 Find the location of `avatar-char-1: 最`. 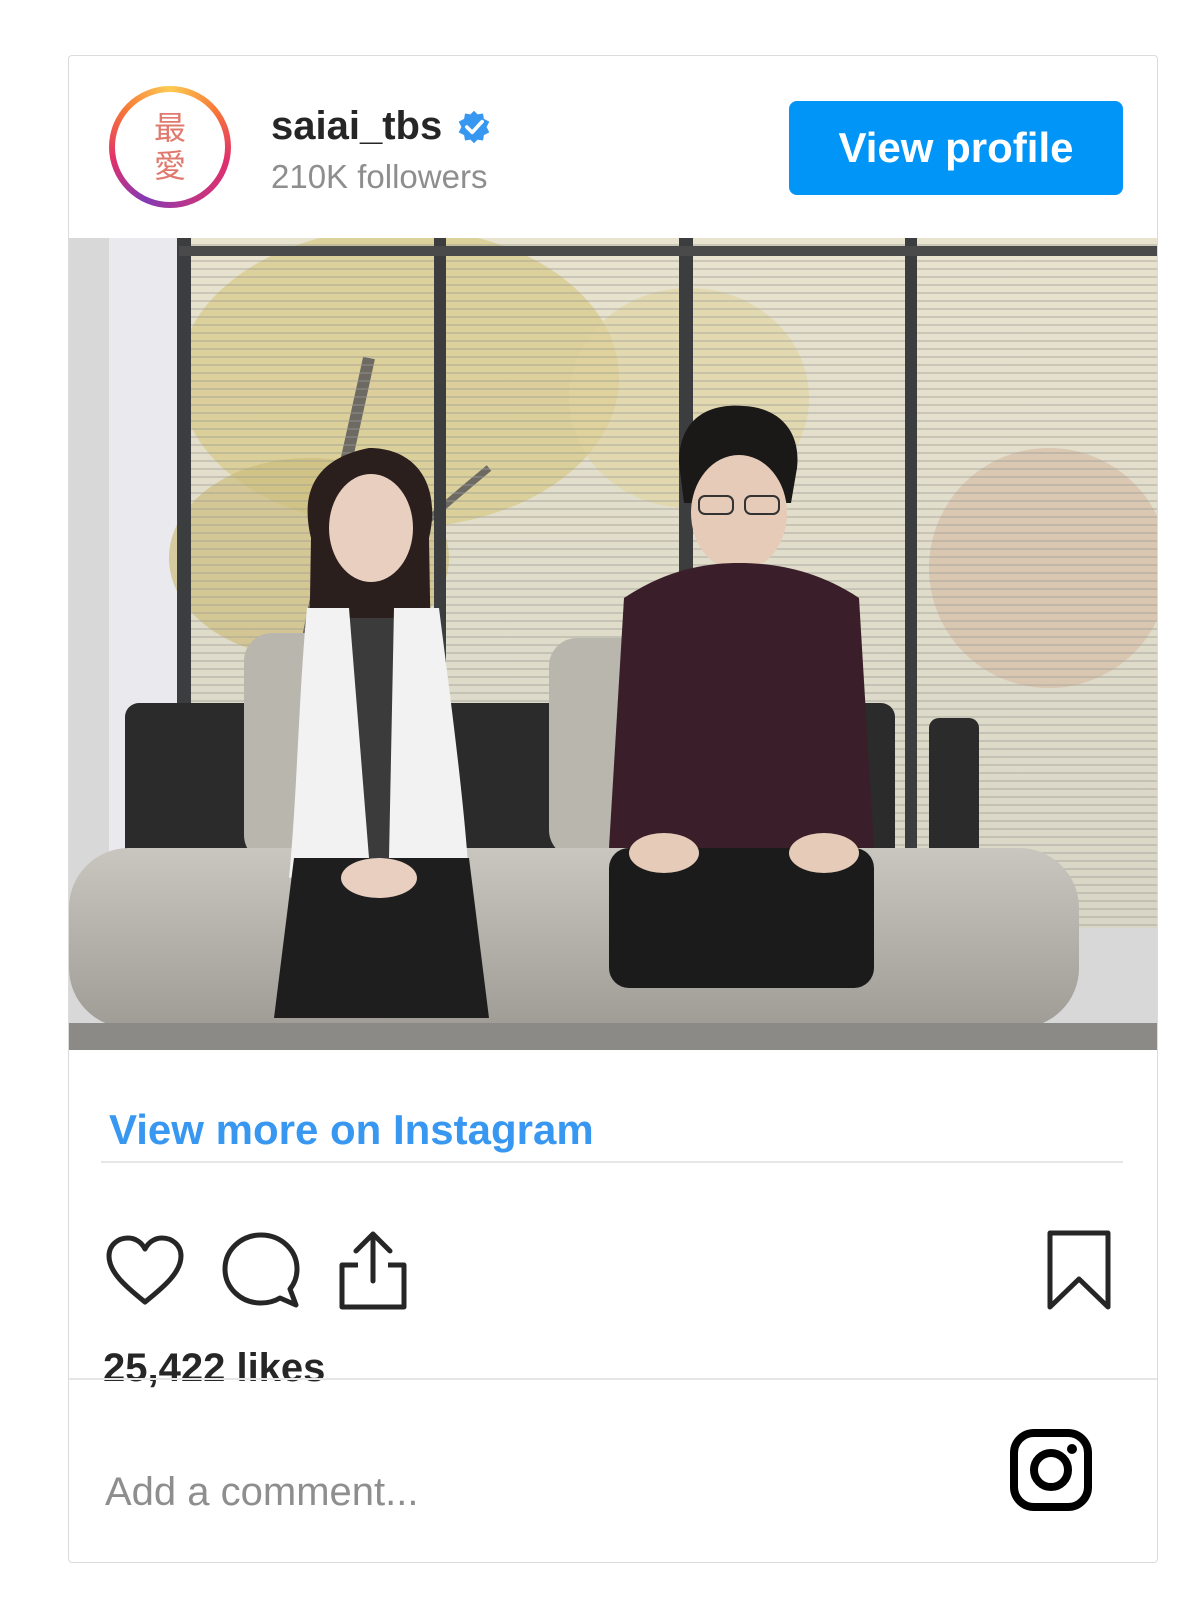

avatar-char-1: 最 is located at coordinates (169, 128).